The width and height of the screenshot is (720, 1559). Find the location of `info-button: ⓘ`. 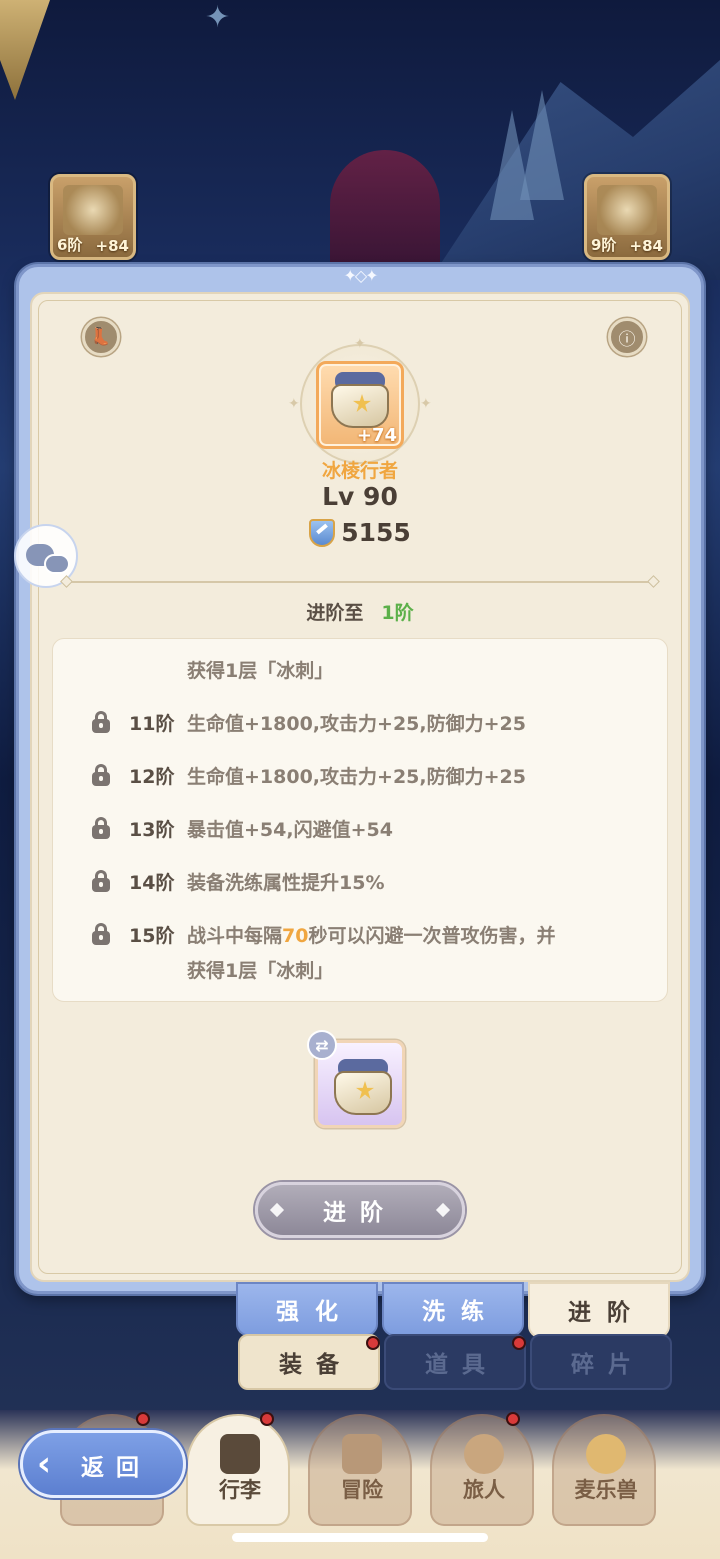

info-button: ⓘ is located at coordinates (627, 337).